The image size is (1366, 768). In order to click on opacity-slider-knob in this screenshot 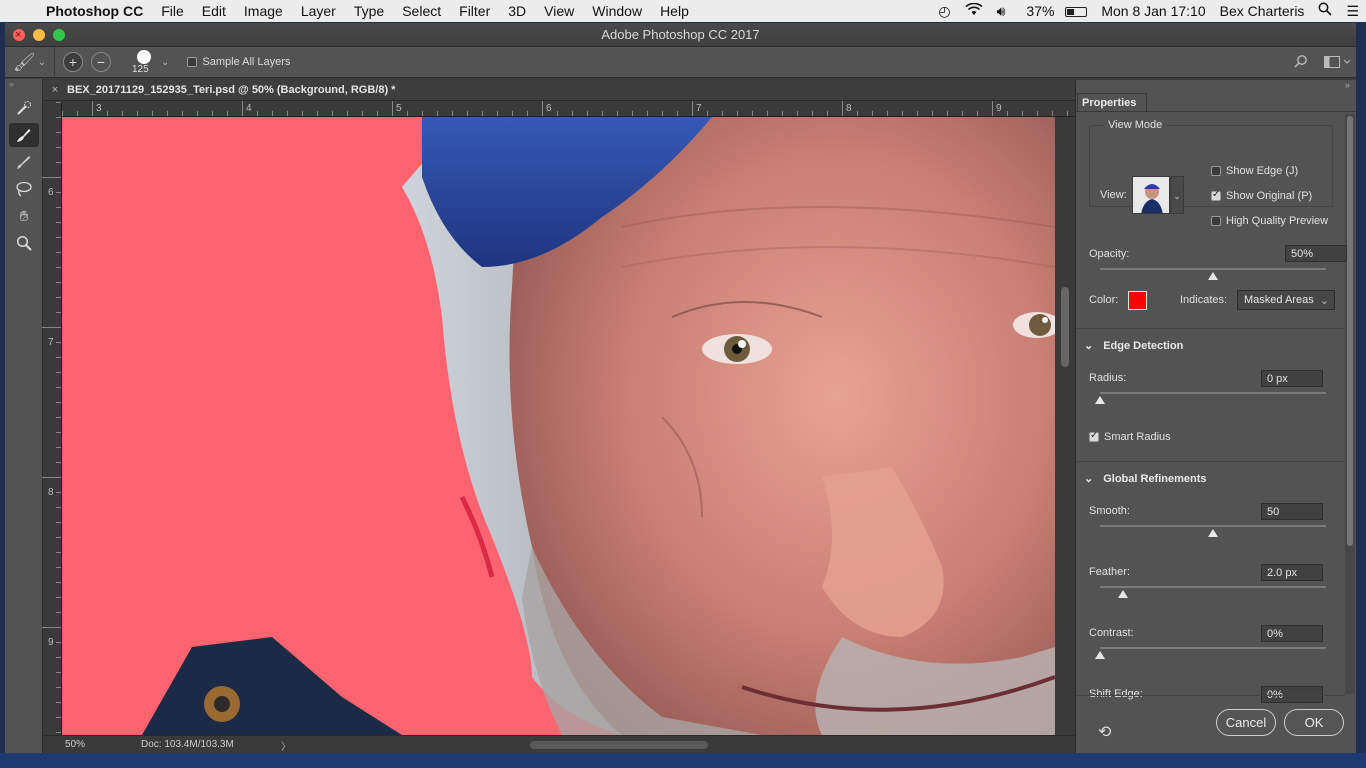, I will do `click(1213, 276)`.